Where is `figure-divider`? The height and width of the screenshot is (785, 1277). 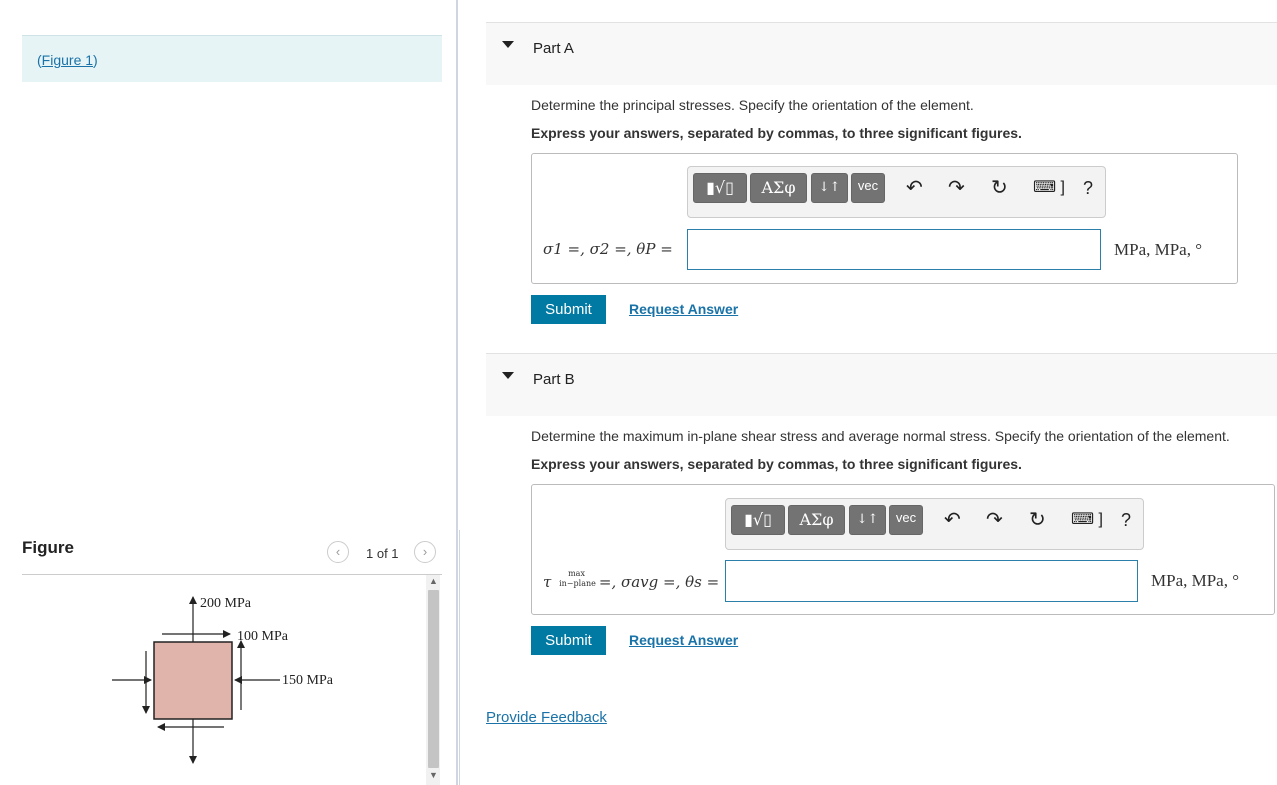 figure-divider is located at coordinates (232, 574).